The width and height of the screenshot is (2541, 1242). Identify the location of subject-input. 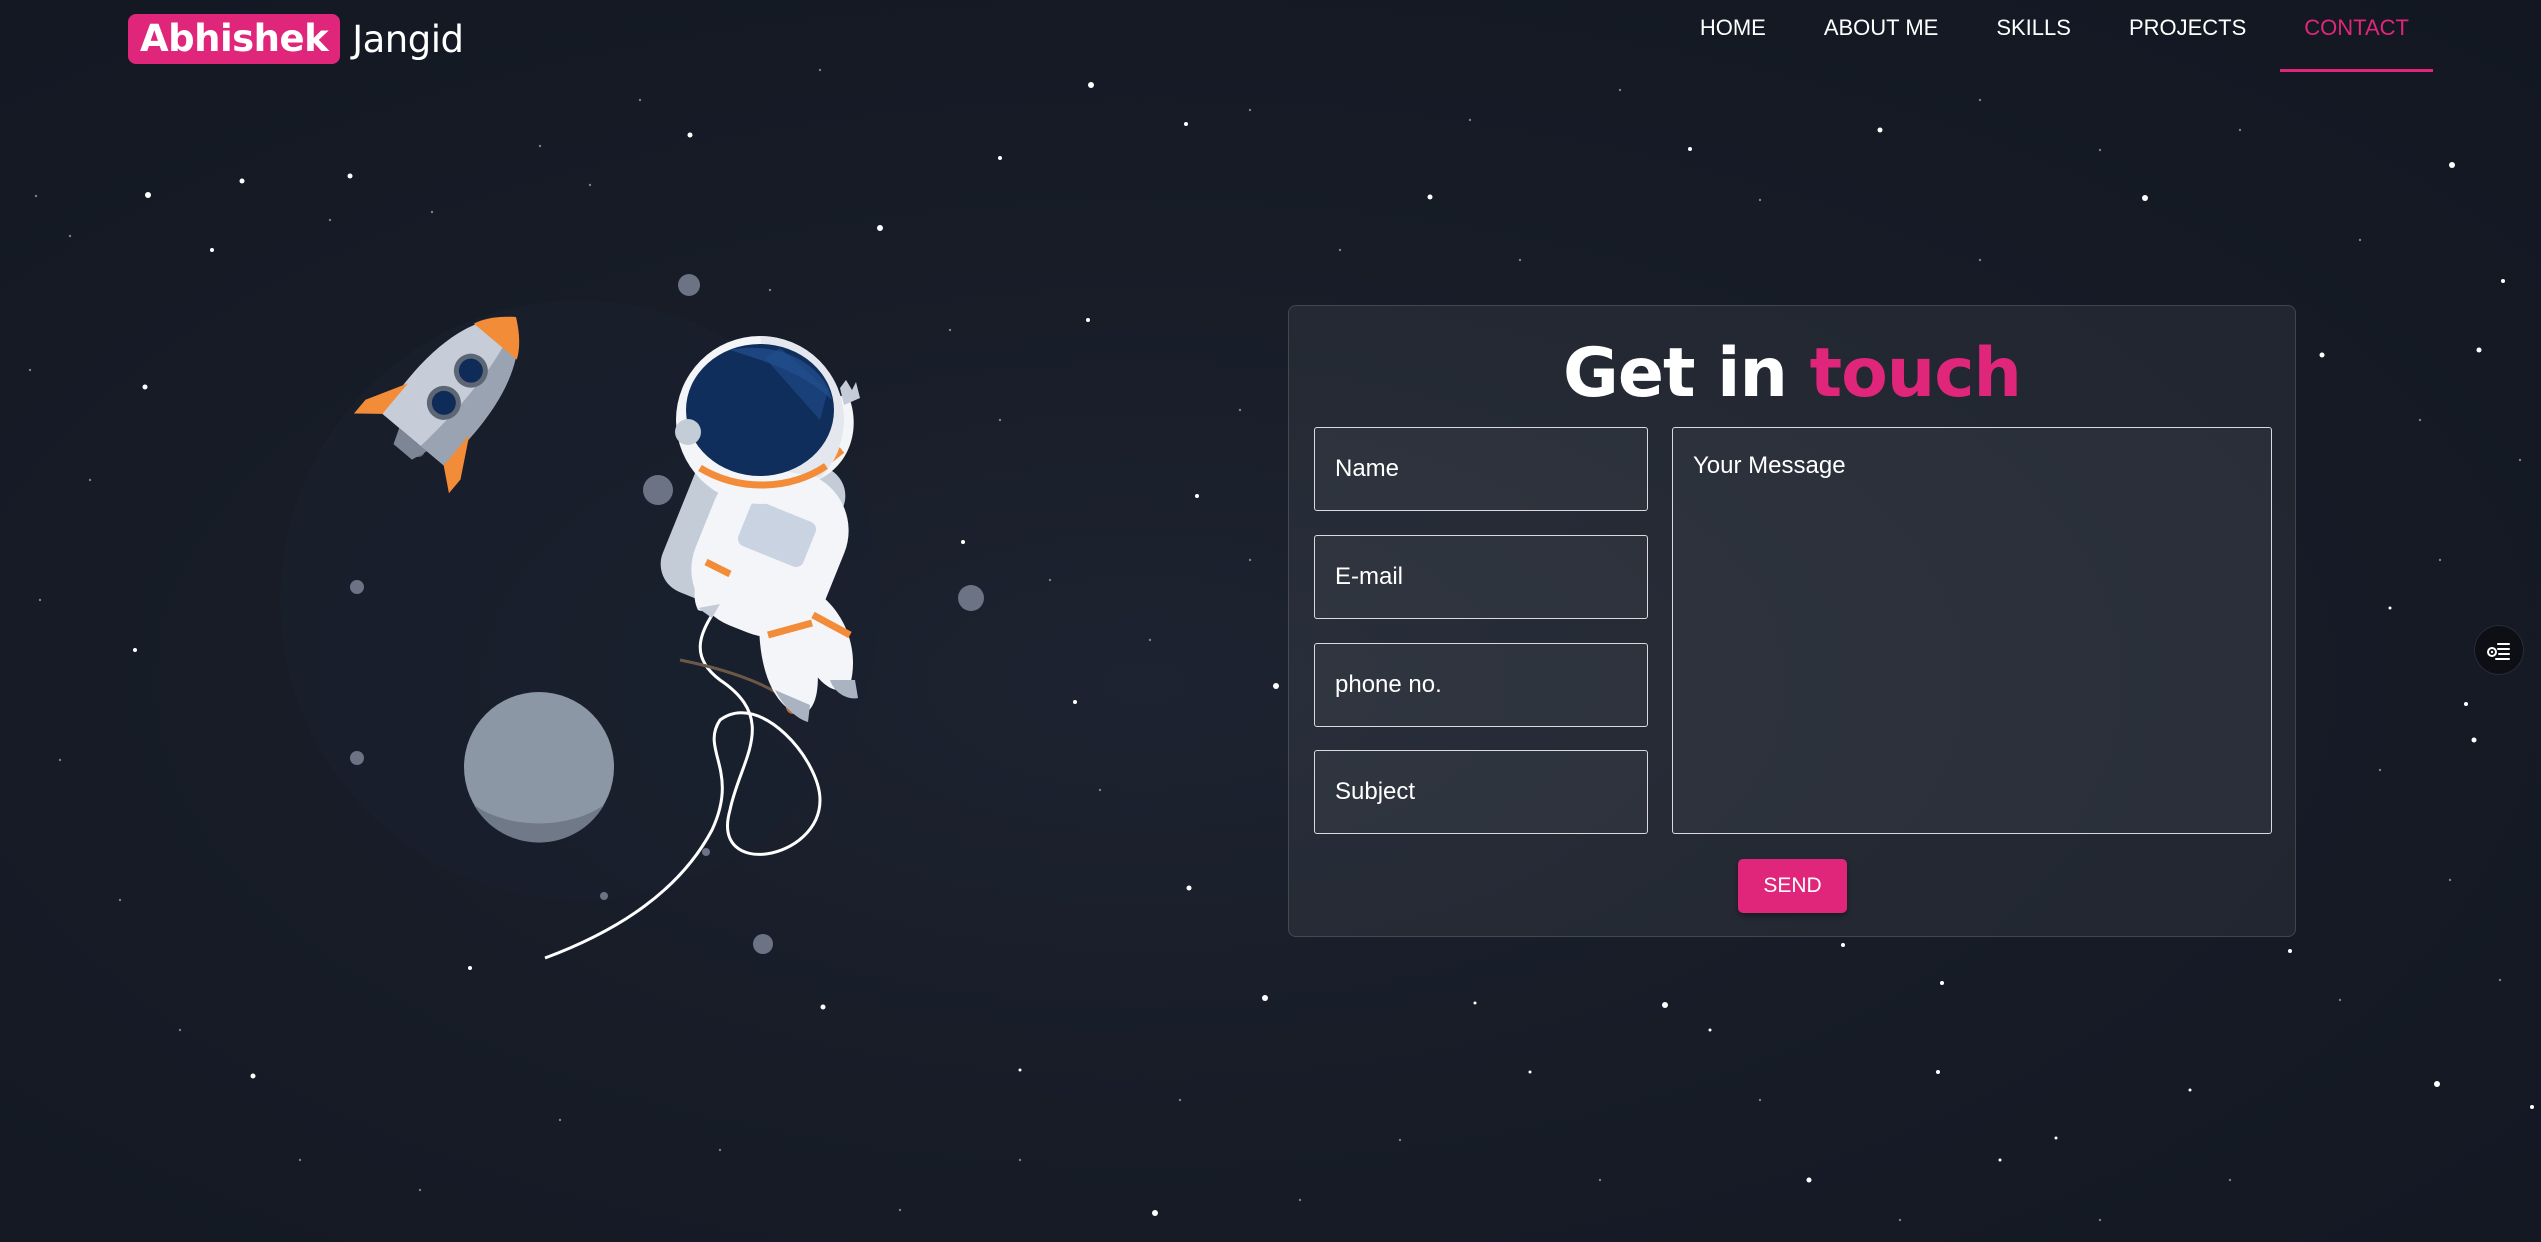
(1481, 792).